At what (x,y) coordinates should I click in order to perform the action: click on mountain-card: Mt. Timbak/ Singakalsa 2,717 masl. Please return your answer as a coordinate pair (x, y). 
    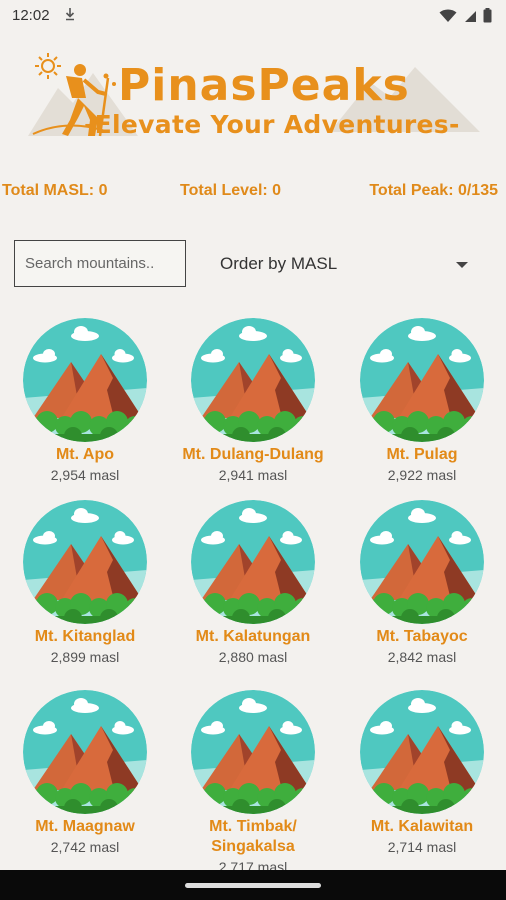
    Looking at the image, I should click on (253, 783).